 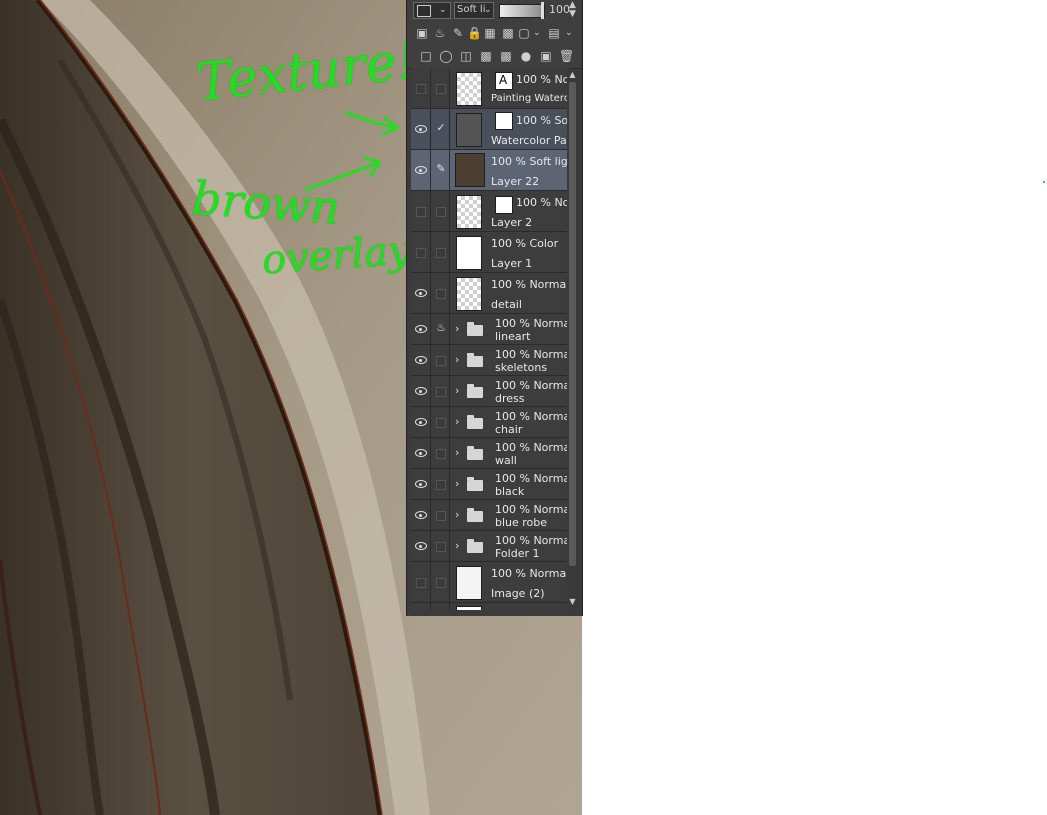 What do you see at coordinates (506, 56) in the screenshot?
I see `merge-down-icon: ▩` at bounding box center [506, 56].